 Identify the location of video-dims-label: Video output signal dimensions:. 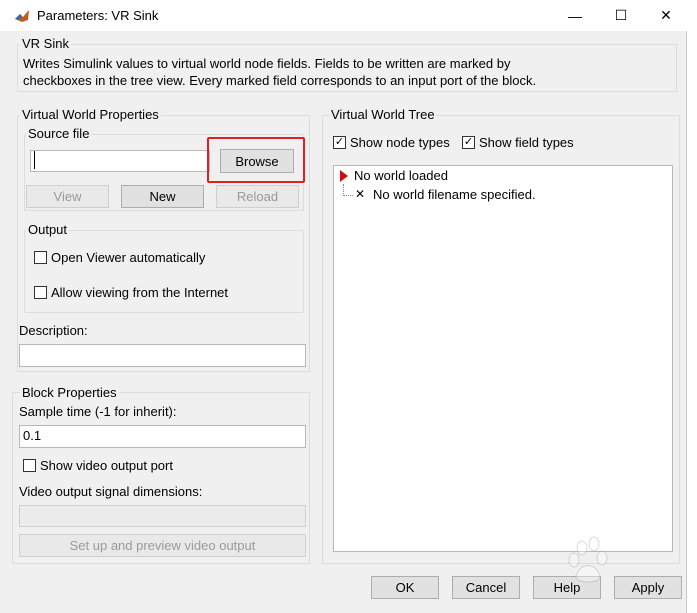
(111, 491).